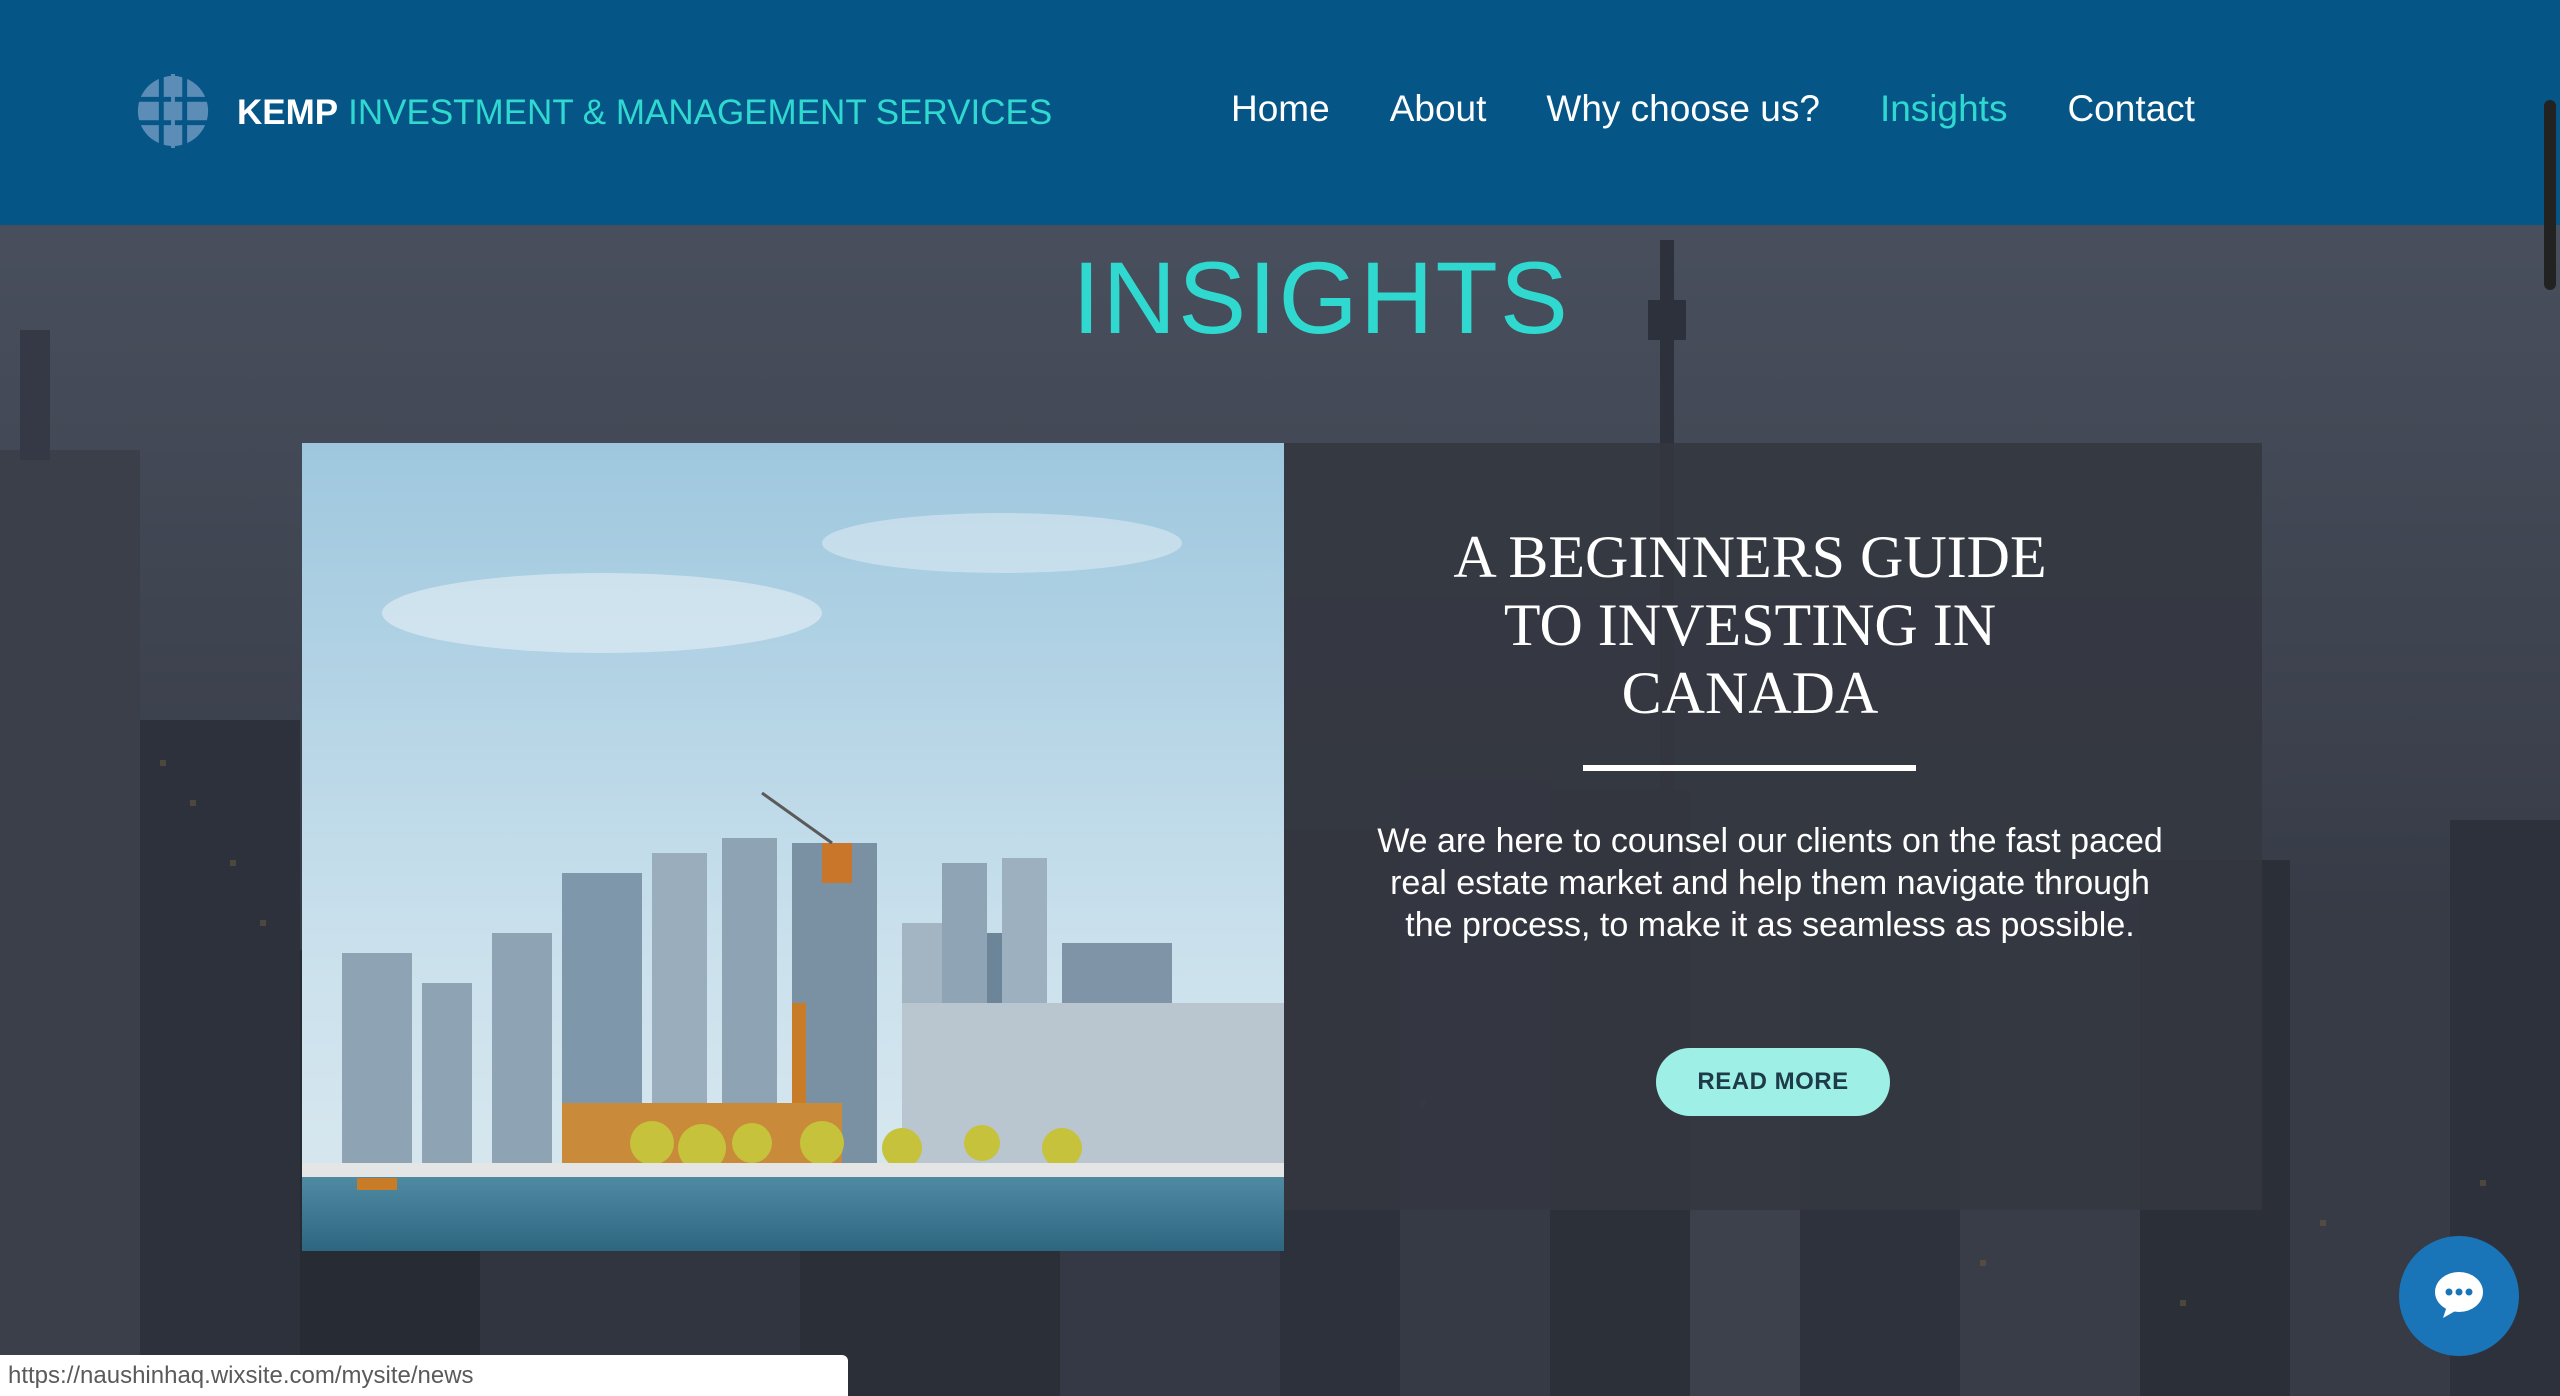  Describe the element at coordinates (2131, 109) in the screenshot. I see `nav-item-contact: Contact` at that location.